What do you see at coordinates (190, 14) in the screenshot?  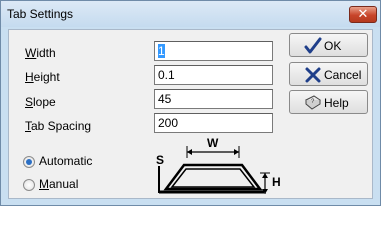 I see `title-bar: Tab Settings ✕` at bounding box center [190, 14].